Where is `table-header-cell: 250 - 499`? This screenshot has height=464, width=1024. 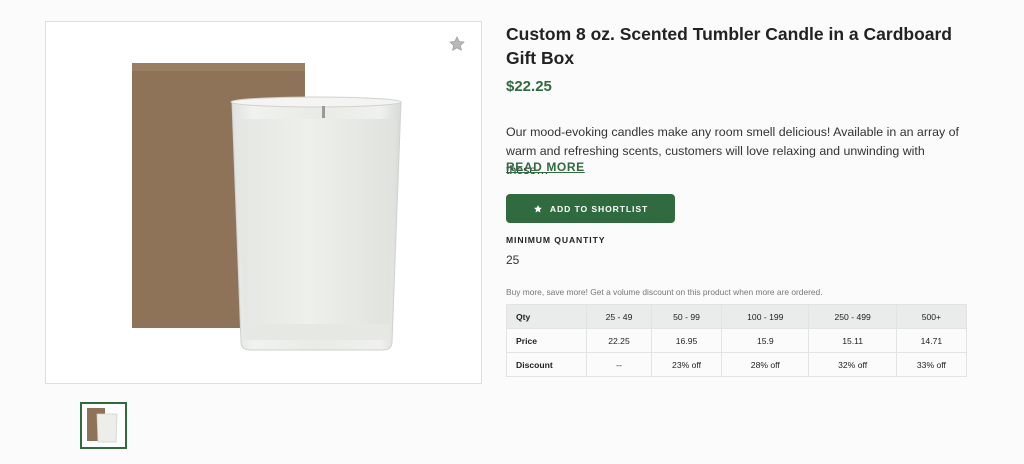
table-header-cell: 250 - 499 is located at coordinates (852, 316).